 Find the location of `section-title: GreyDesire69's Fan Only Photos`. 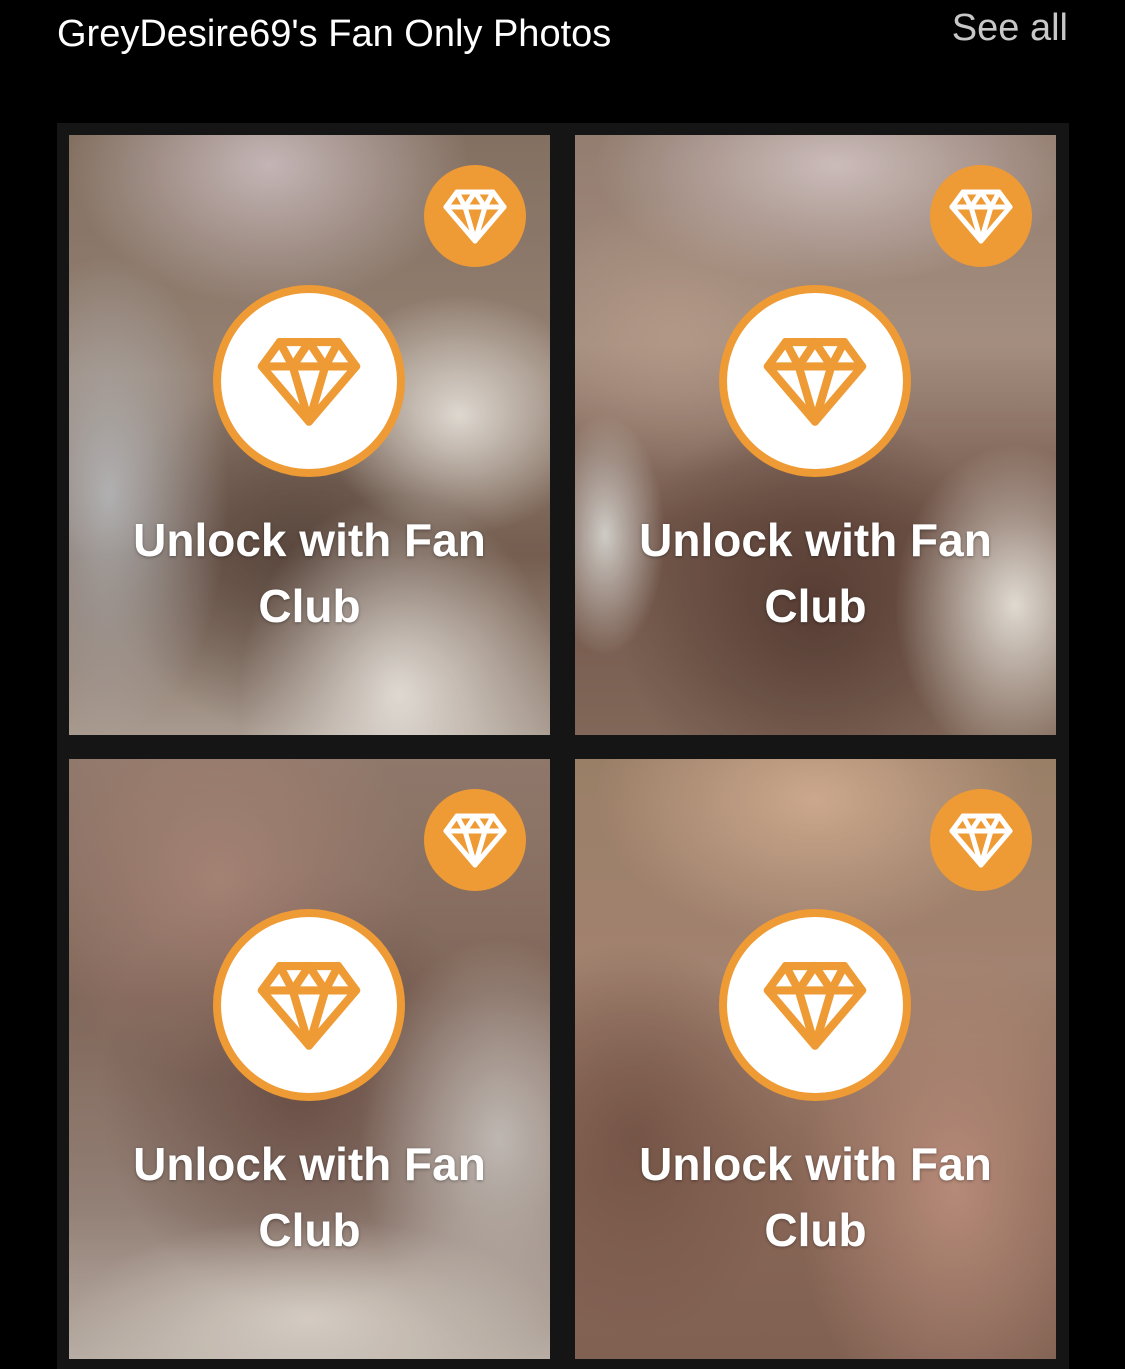

section-title: GreyDesire69's Fan Only Photos is located at coordinates (334, 34).